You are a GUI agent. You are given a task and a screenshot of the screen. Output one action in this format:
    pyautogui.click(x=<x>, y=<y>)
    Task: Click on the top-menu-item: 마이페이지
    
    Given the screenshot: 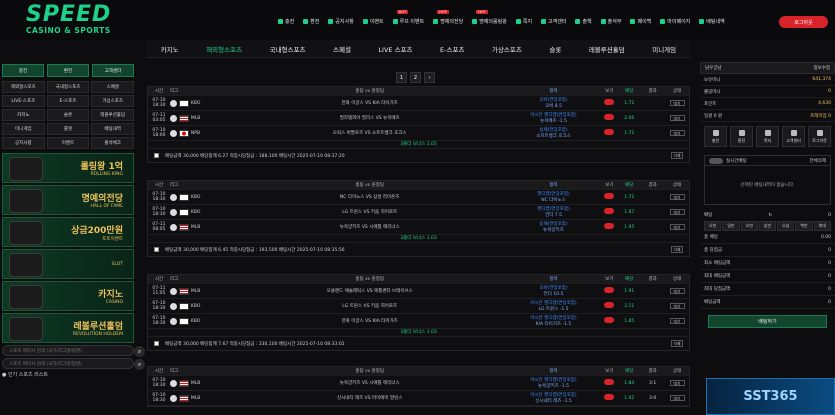 What is the action you would take?
    pyautogui.click(x=675, y=21)
    